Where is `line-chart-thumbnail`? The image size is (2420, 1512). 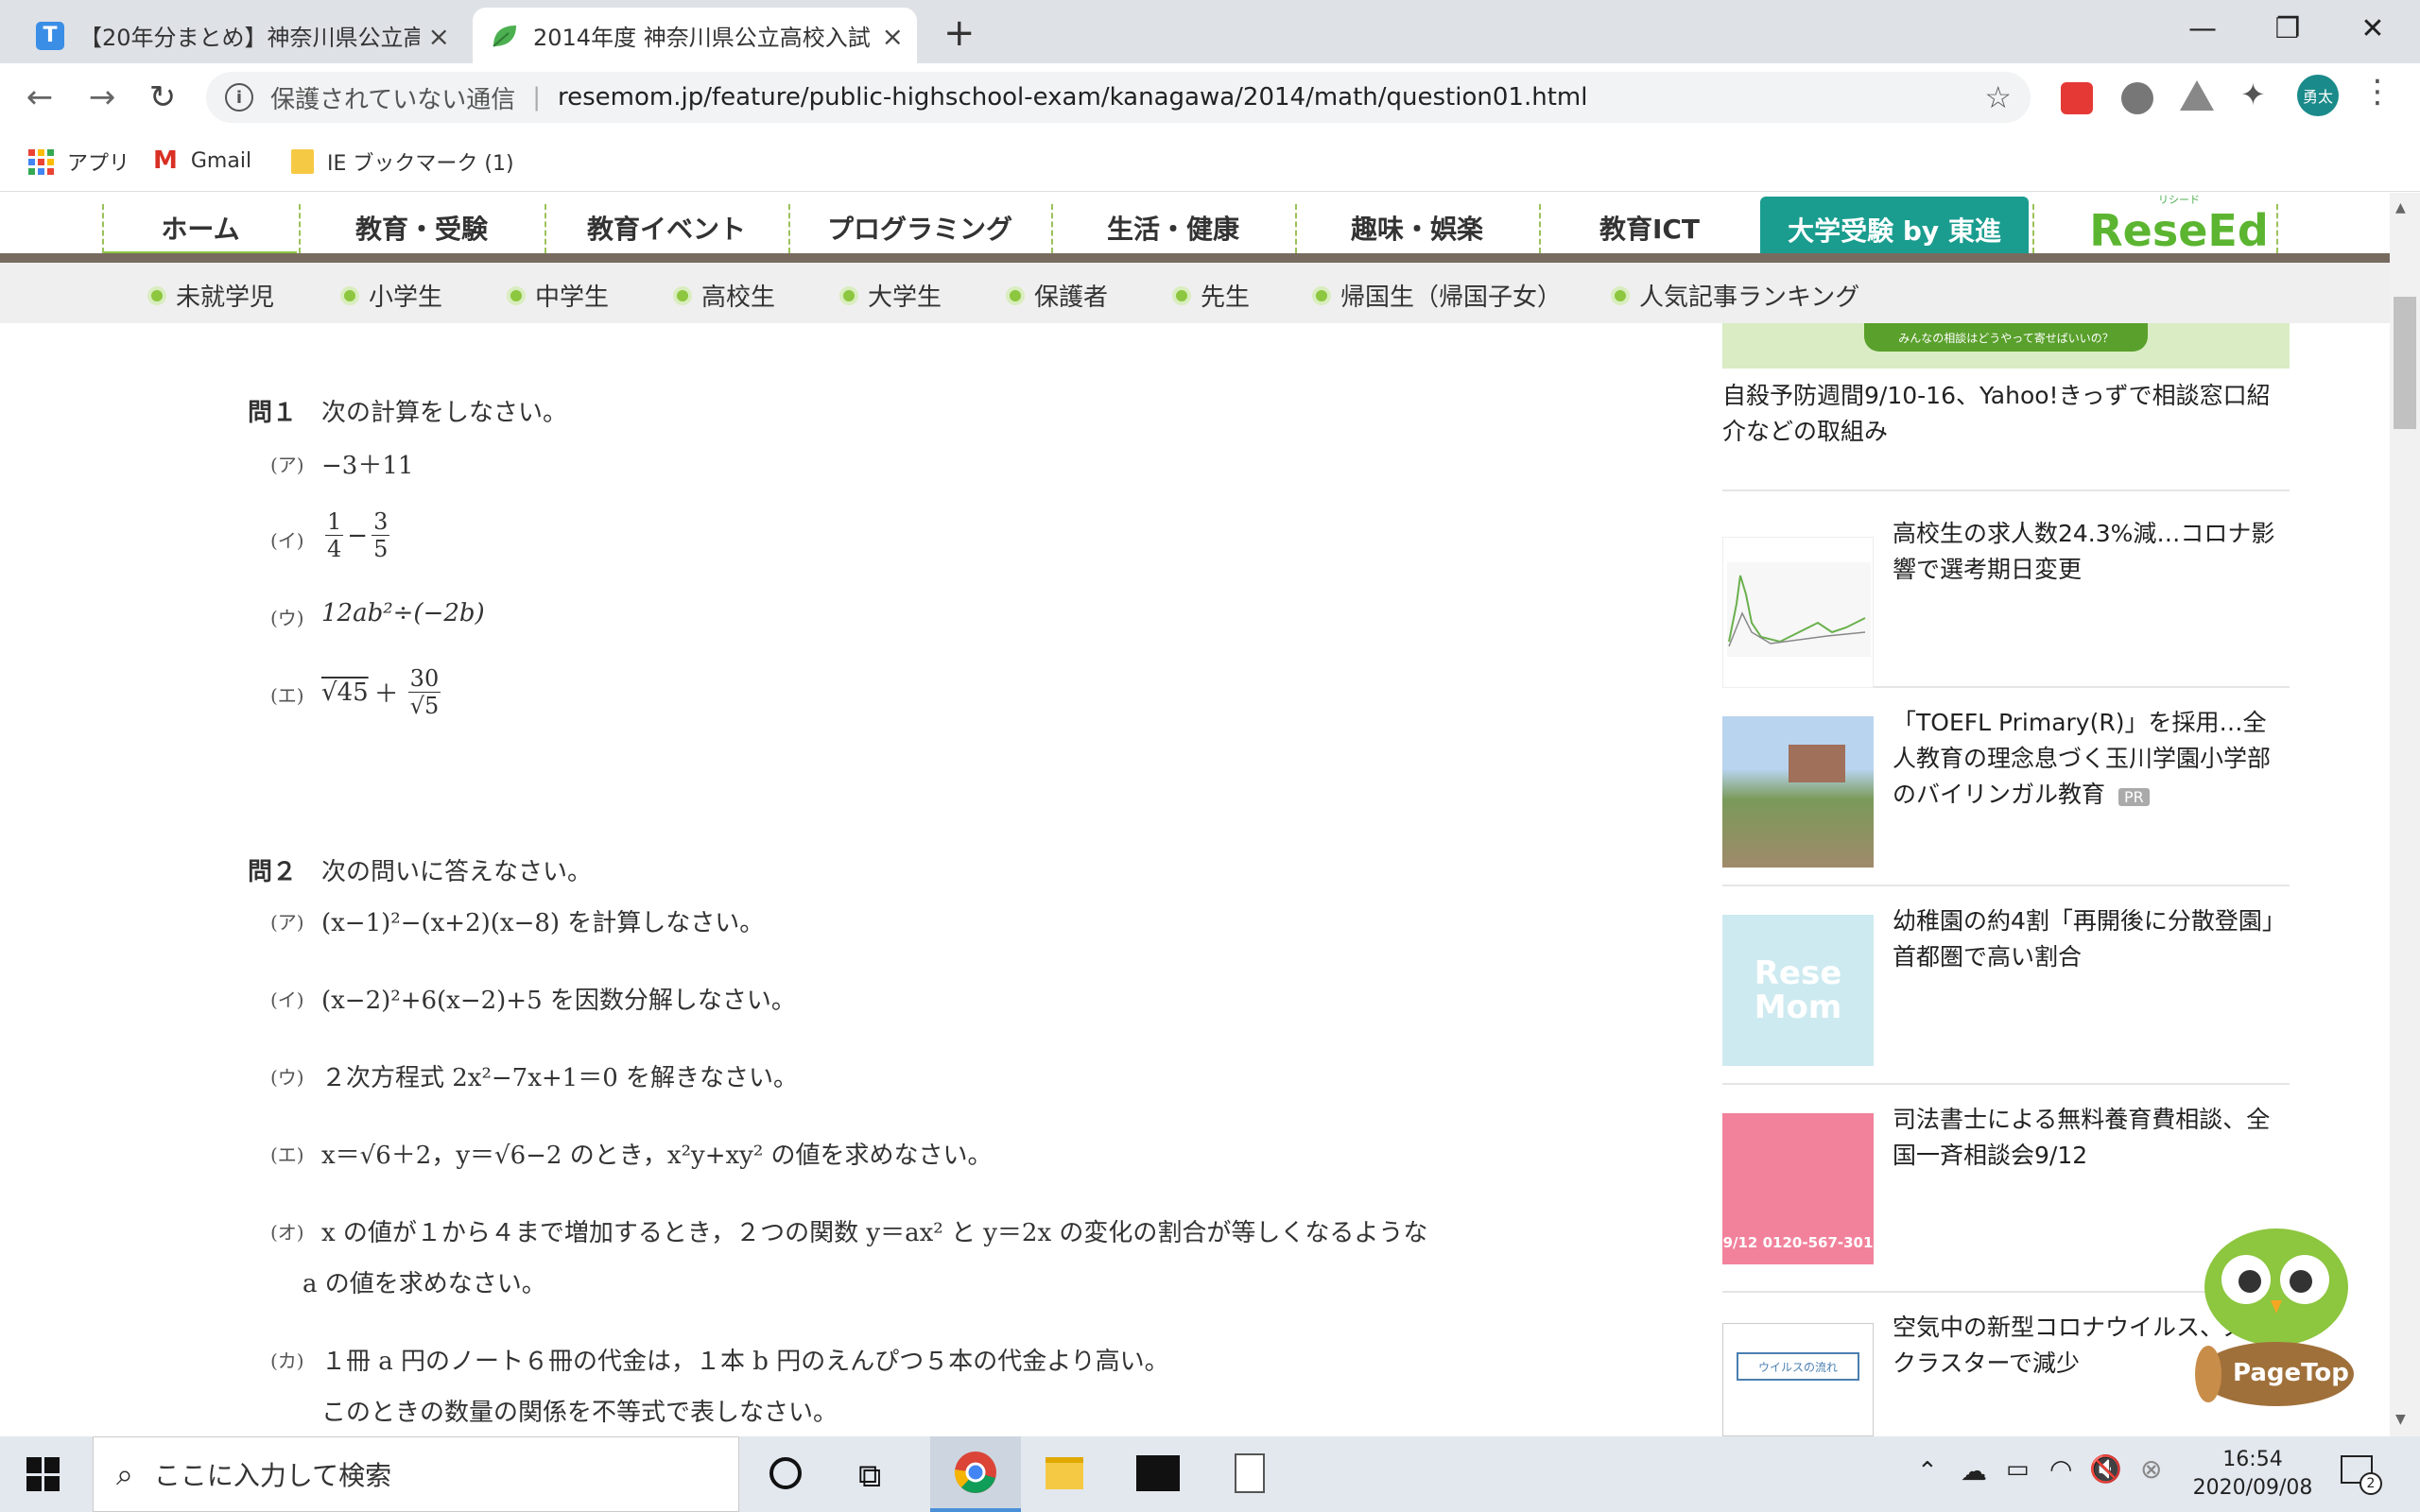 line-chart-thumbnail is located at coordinates (1799, 609).